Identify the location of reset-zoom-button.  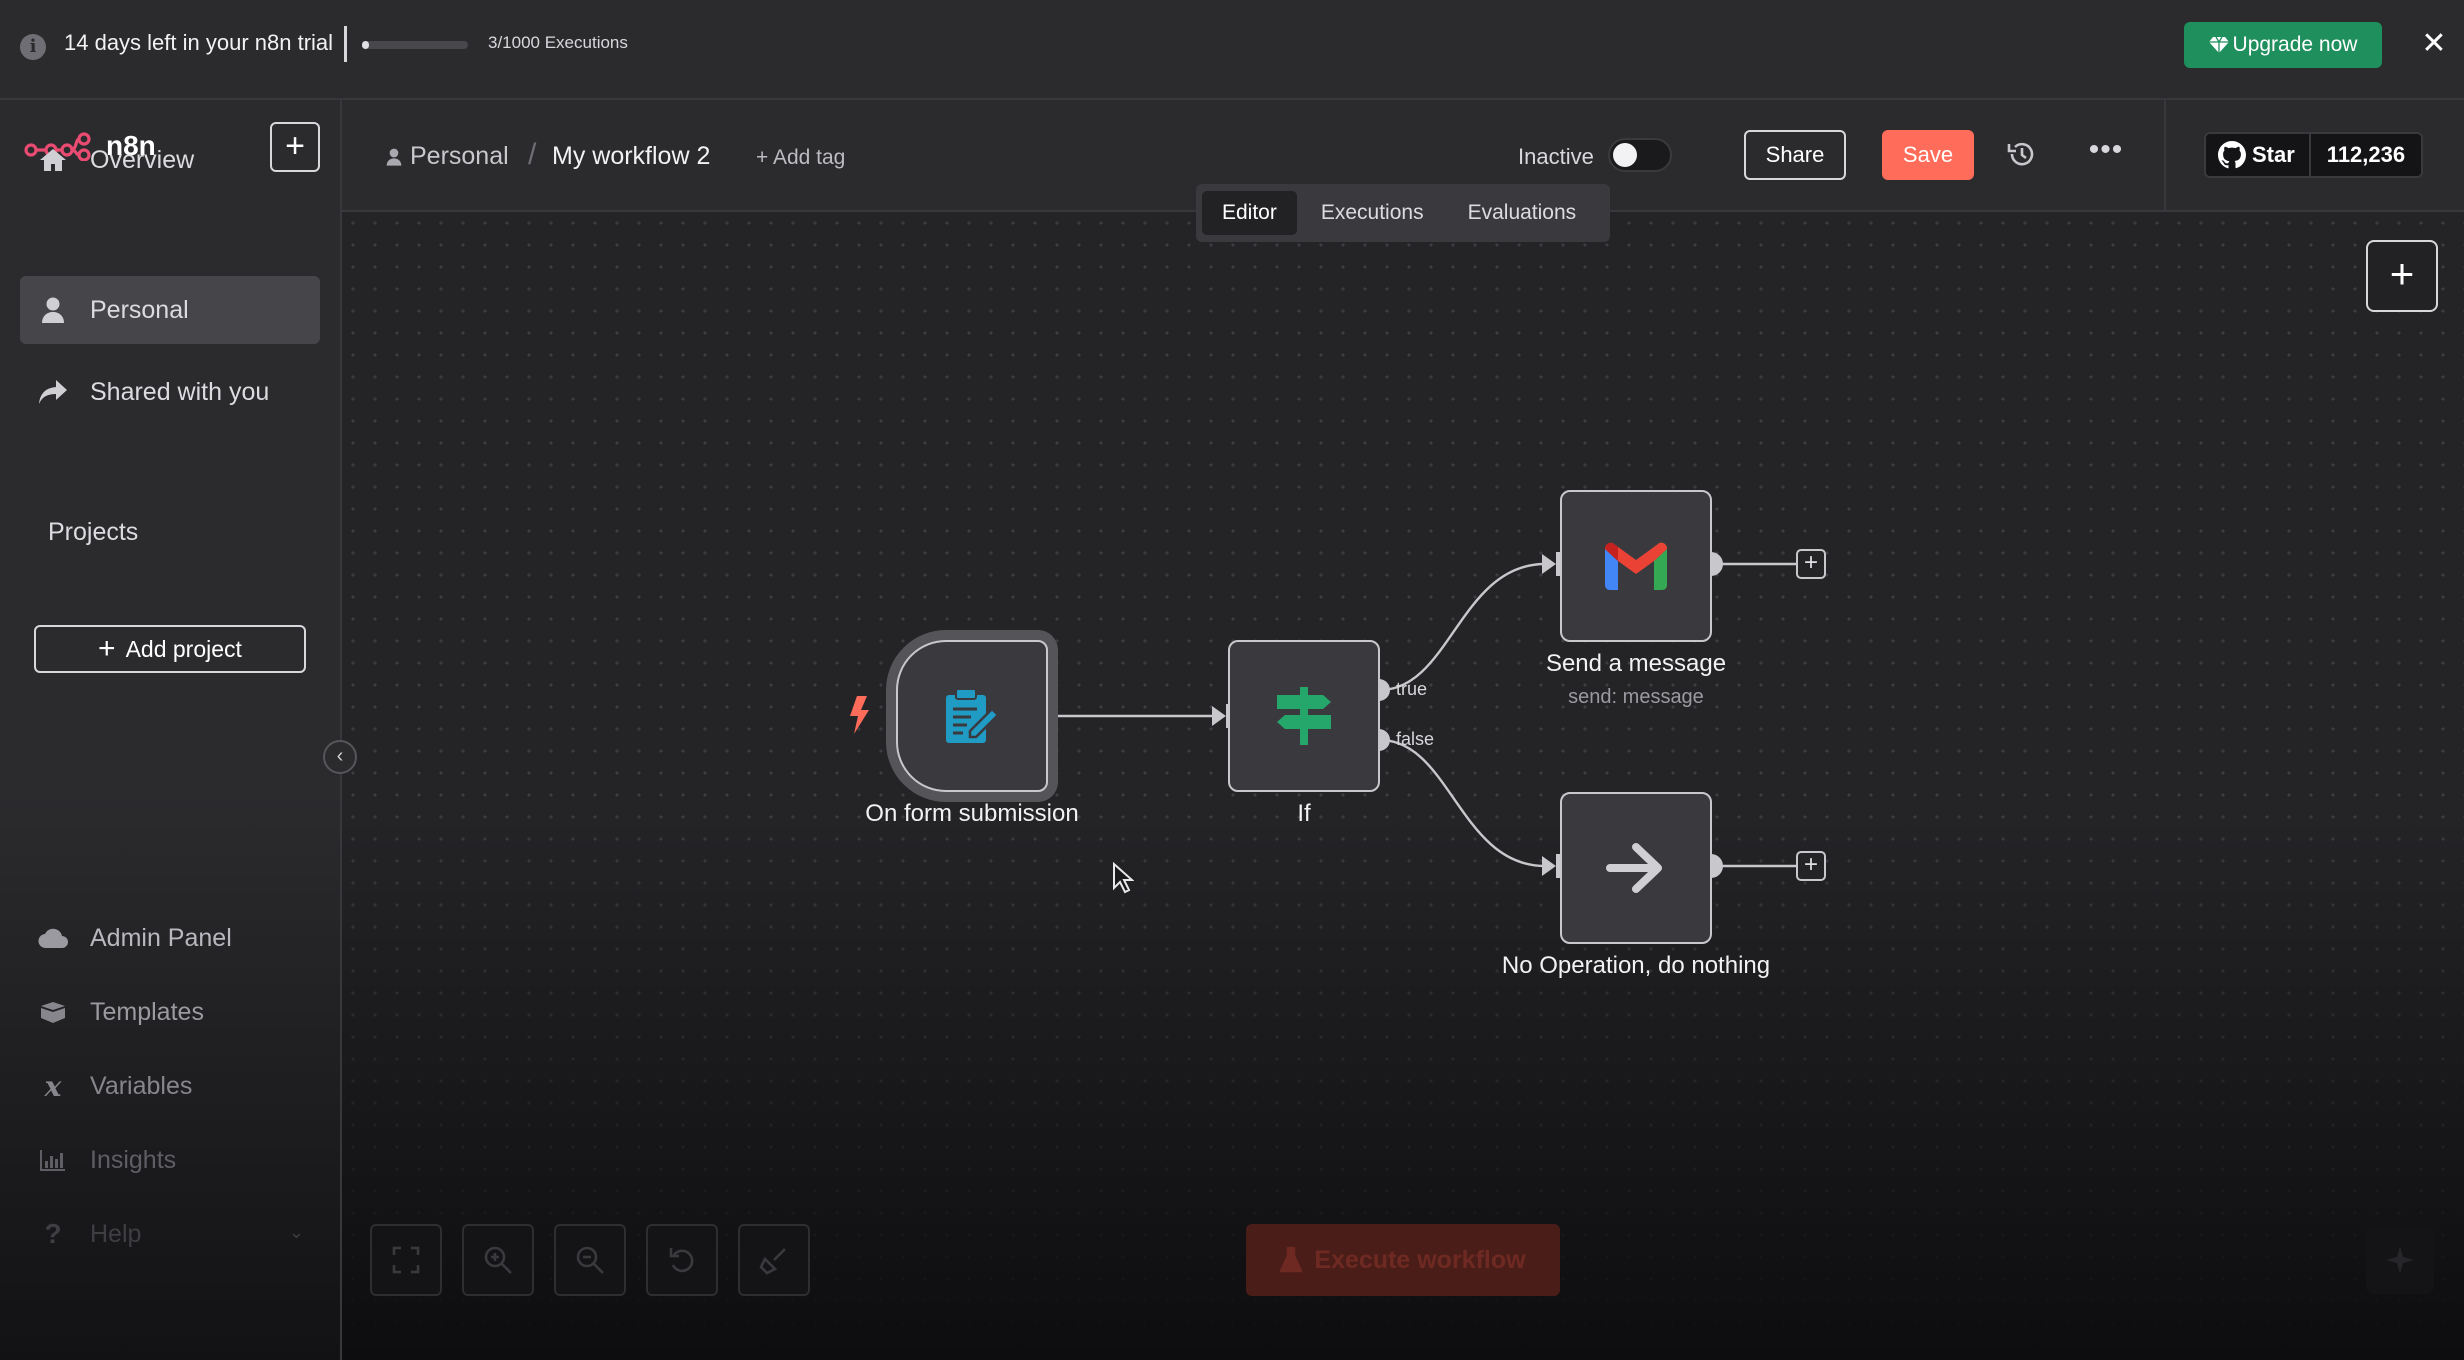
(682, 1260).